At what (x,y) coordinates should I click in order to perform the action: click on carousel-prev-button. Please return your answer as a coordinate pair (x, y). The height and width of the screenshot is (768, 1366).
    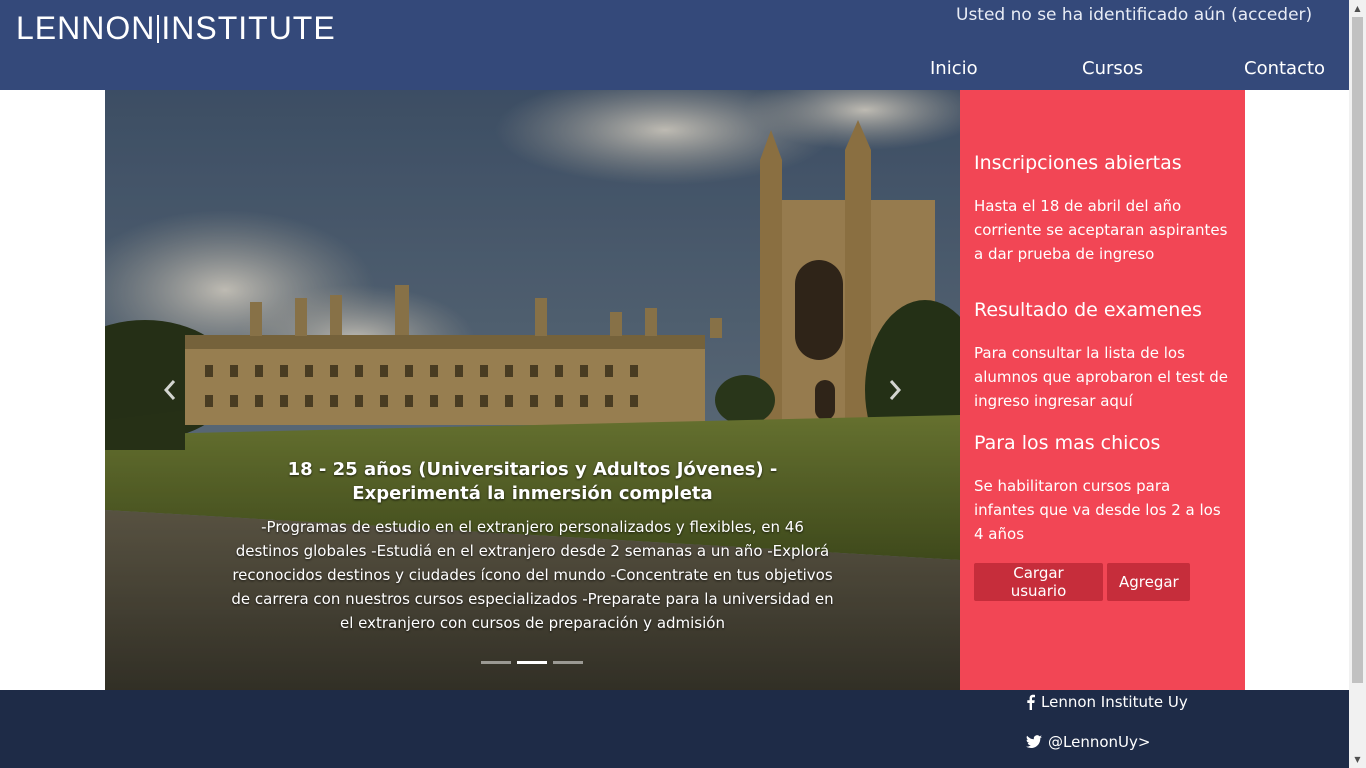
    Looking at the image, I should click on (170, 390).